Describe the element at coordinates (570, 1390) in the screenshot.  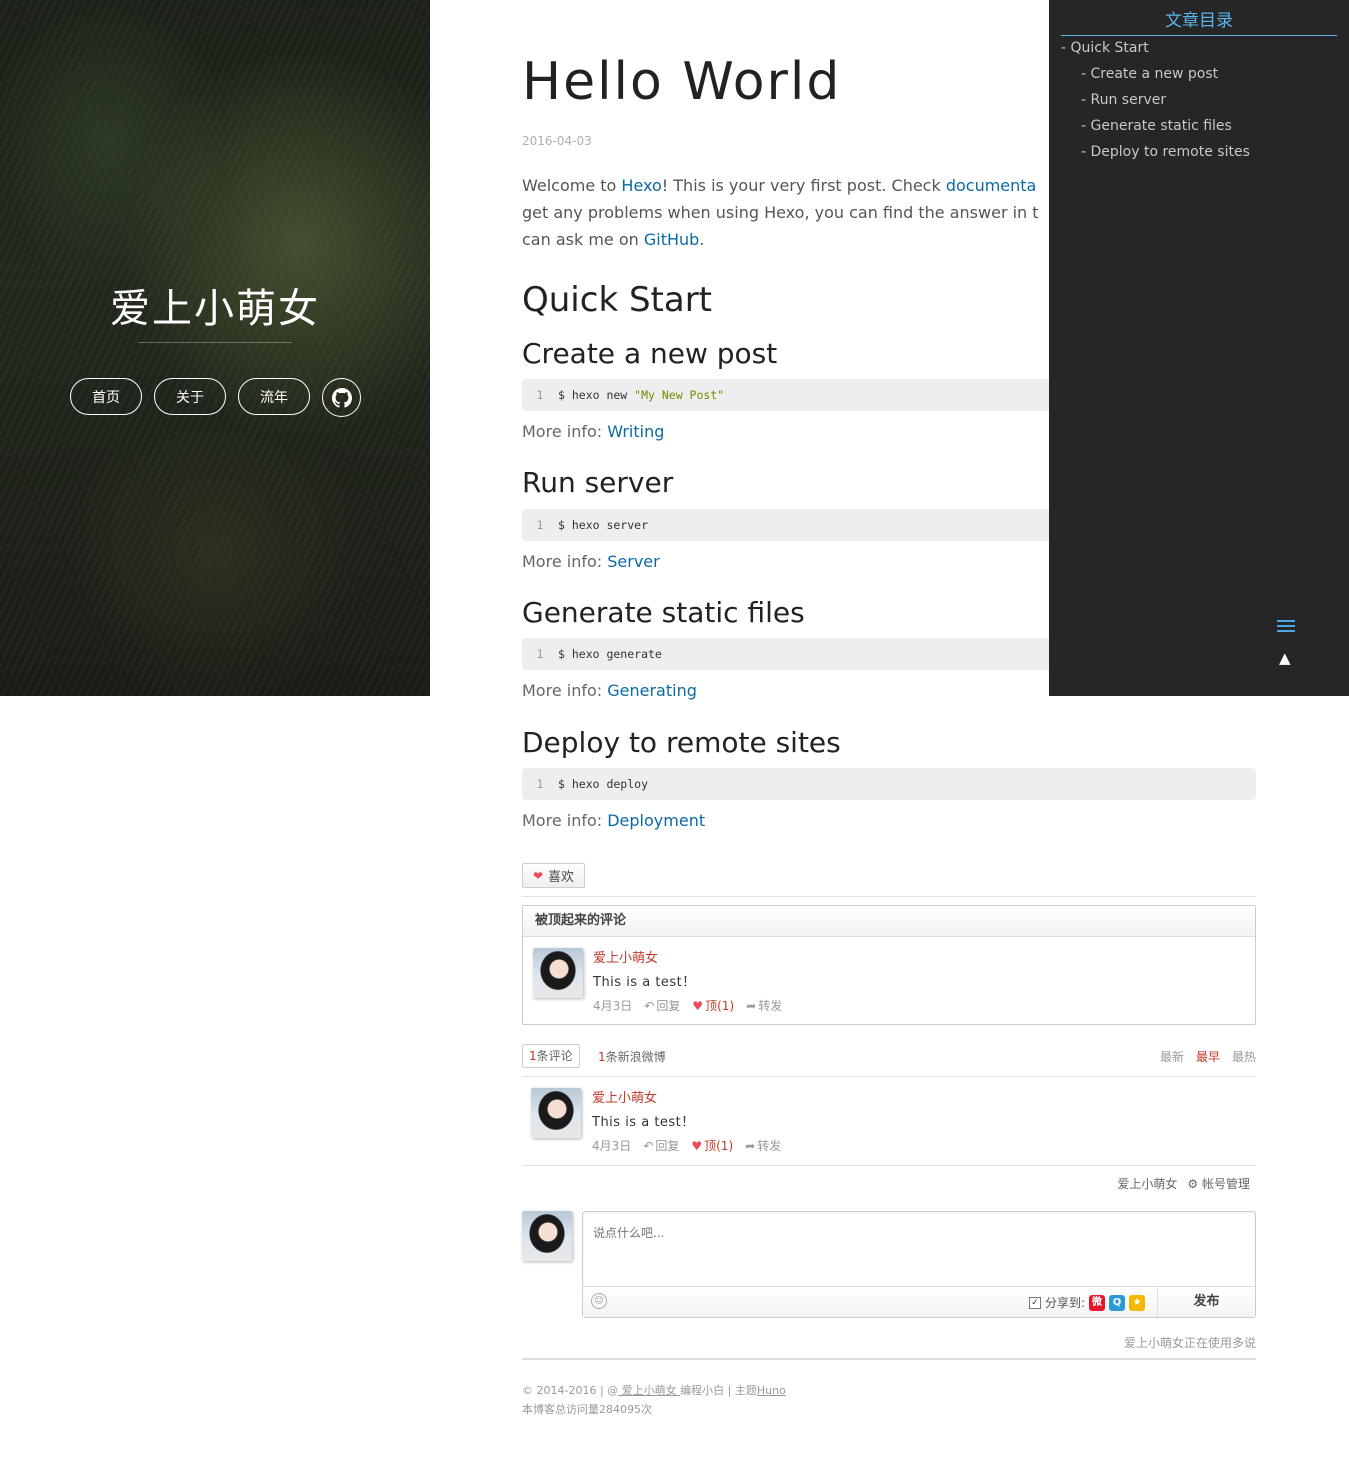
I see `footer-copyright: © 2014-2016 | @` at that location.